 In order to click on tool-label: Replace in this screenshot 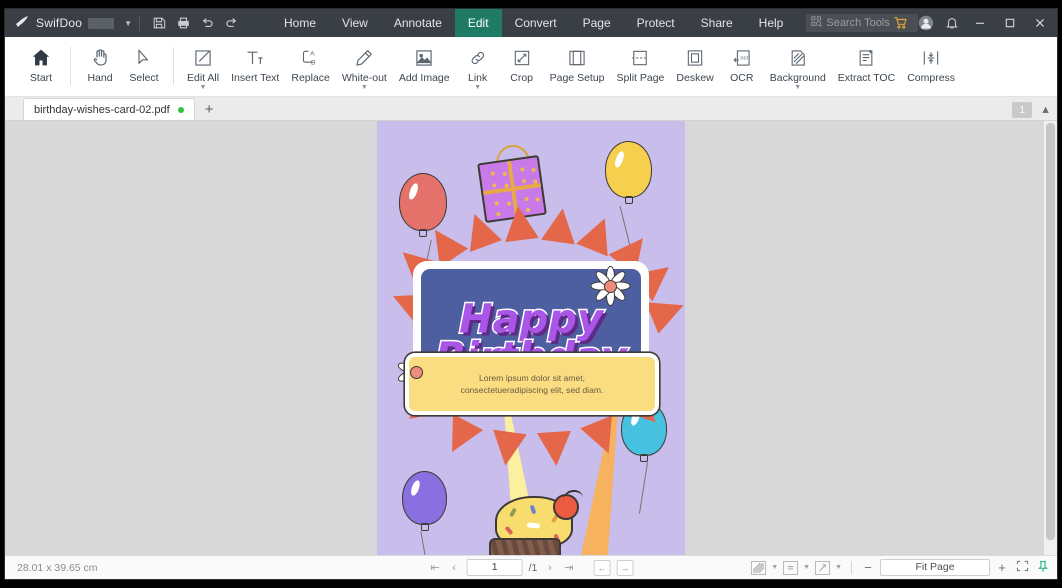, I will do `click(310, 78)`.